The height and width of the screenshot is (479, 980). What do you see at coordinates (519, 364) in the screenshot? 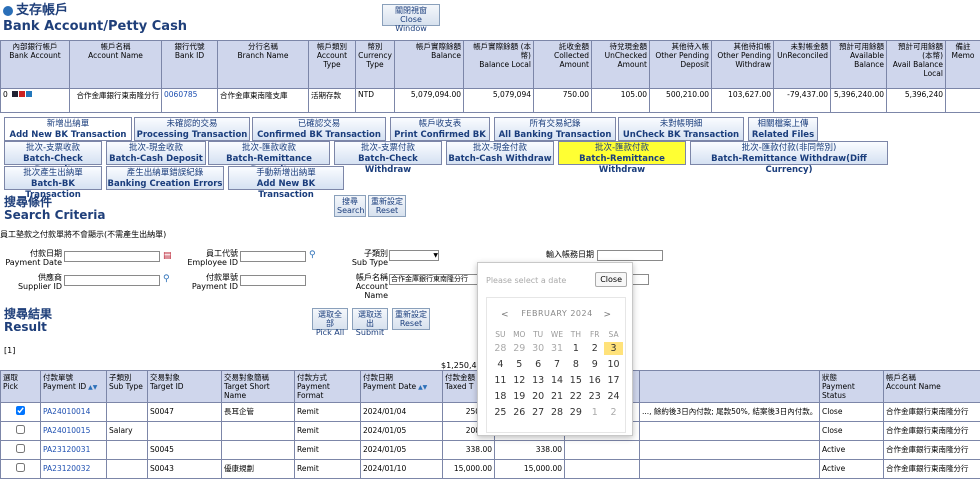
I see `calendar-day: 5` at bounding box center [519, 364].